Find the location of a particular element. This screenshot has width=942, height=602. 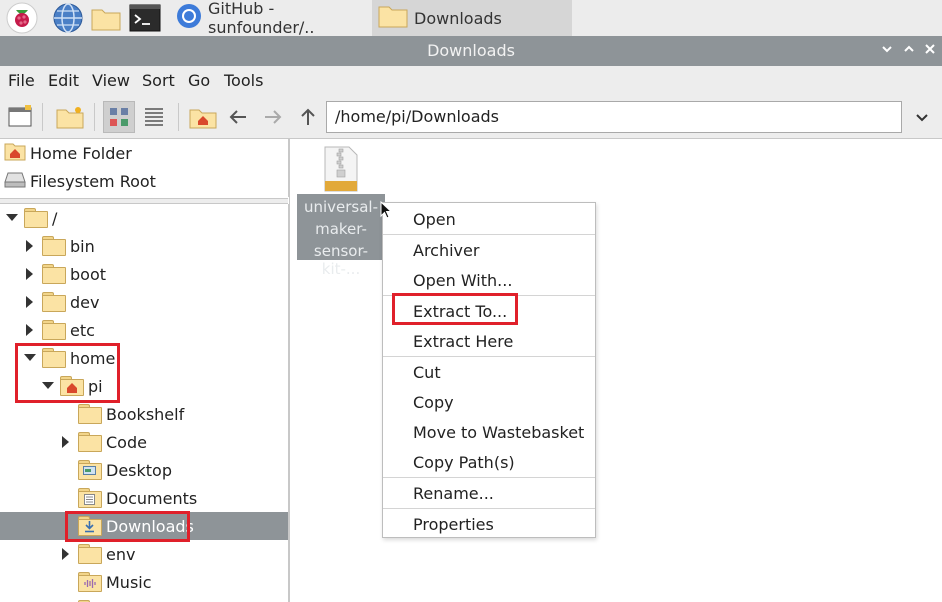

menu-go: Go is located at coordinates (199, 80).